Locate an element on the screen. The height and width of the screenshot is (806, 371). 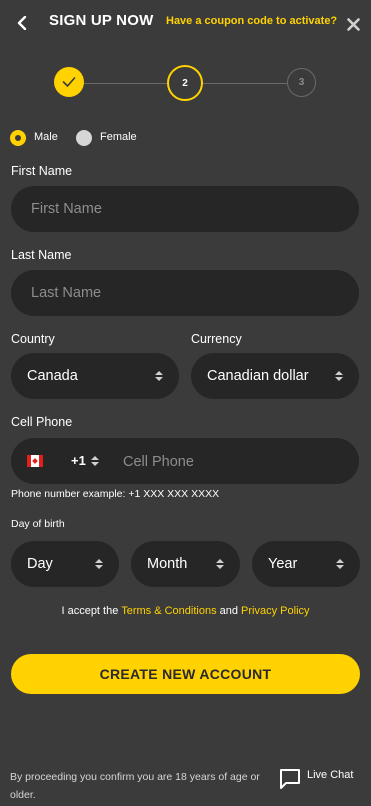
cell-phone-input: Cell Phone is located at coordinates (233, 462).